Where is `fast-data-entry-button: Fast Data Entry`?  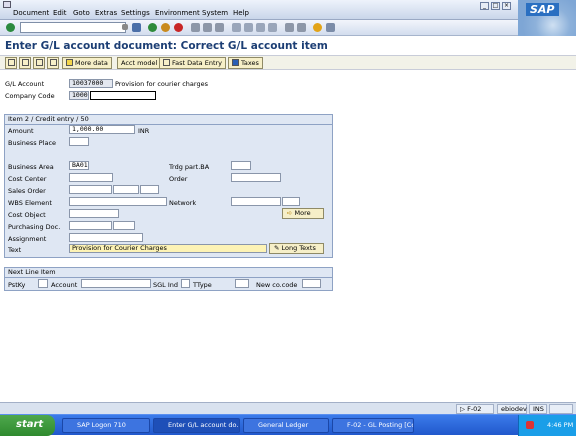 fast-data-entry-button: Fast Data Entry is located at coordinates (193, 63).